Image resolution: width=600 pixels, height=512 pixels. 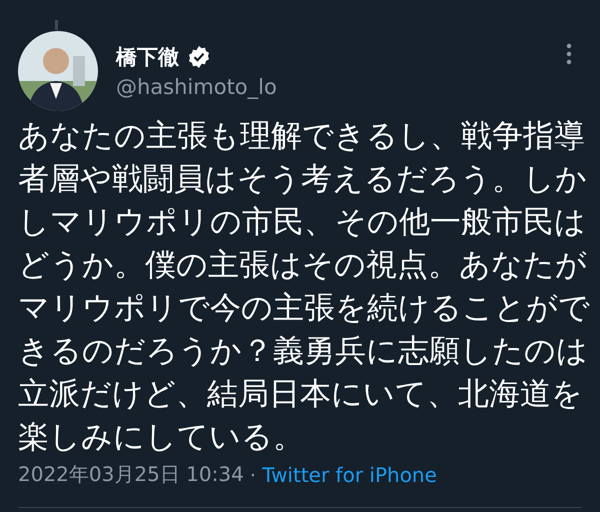 What do you see at coordinates (197, 87) in the screenshot?
I see `author-handle: @hashimoto_lo` at bounding box center [197, 87].